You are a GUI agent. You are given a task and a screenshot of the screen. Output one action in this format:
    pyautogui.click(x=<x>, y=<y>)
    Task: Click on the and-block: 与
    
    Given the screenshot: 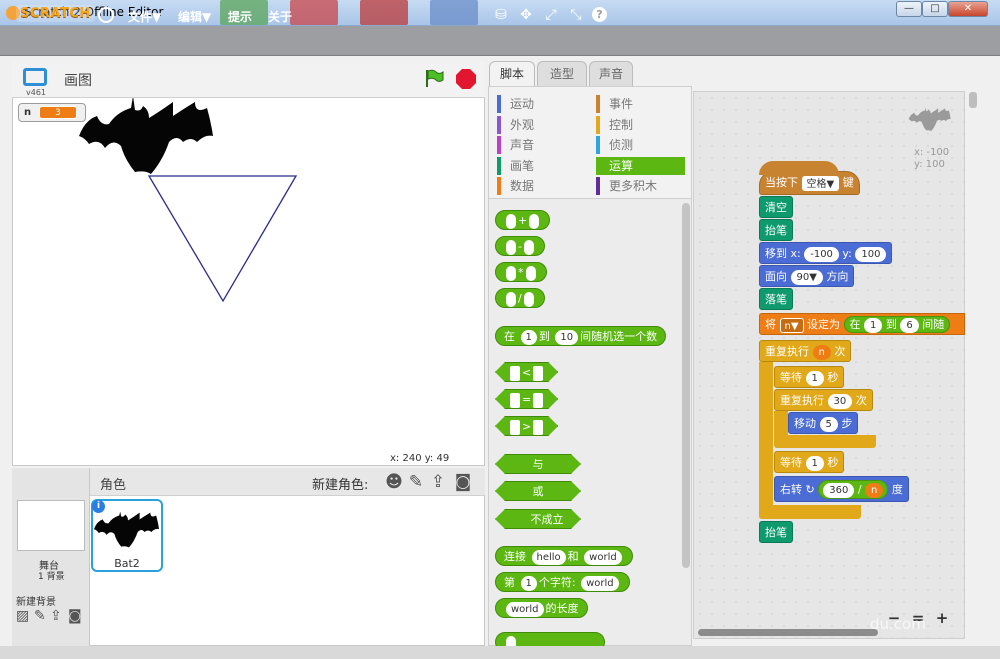 What is the action you would take?
    pyautogui.click(x=538, y=464)
    